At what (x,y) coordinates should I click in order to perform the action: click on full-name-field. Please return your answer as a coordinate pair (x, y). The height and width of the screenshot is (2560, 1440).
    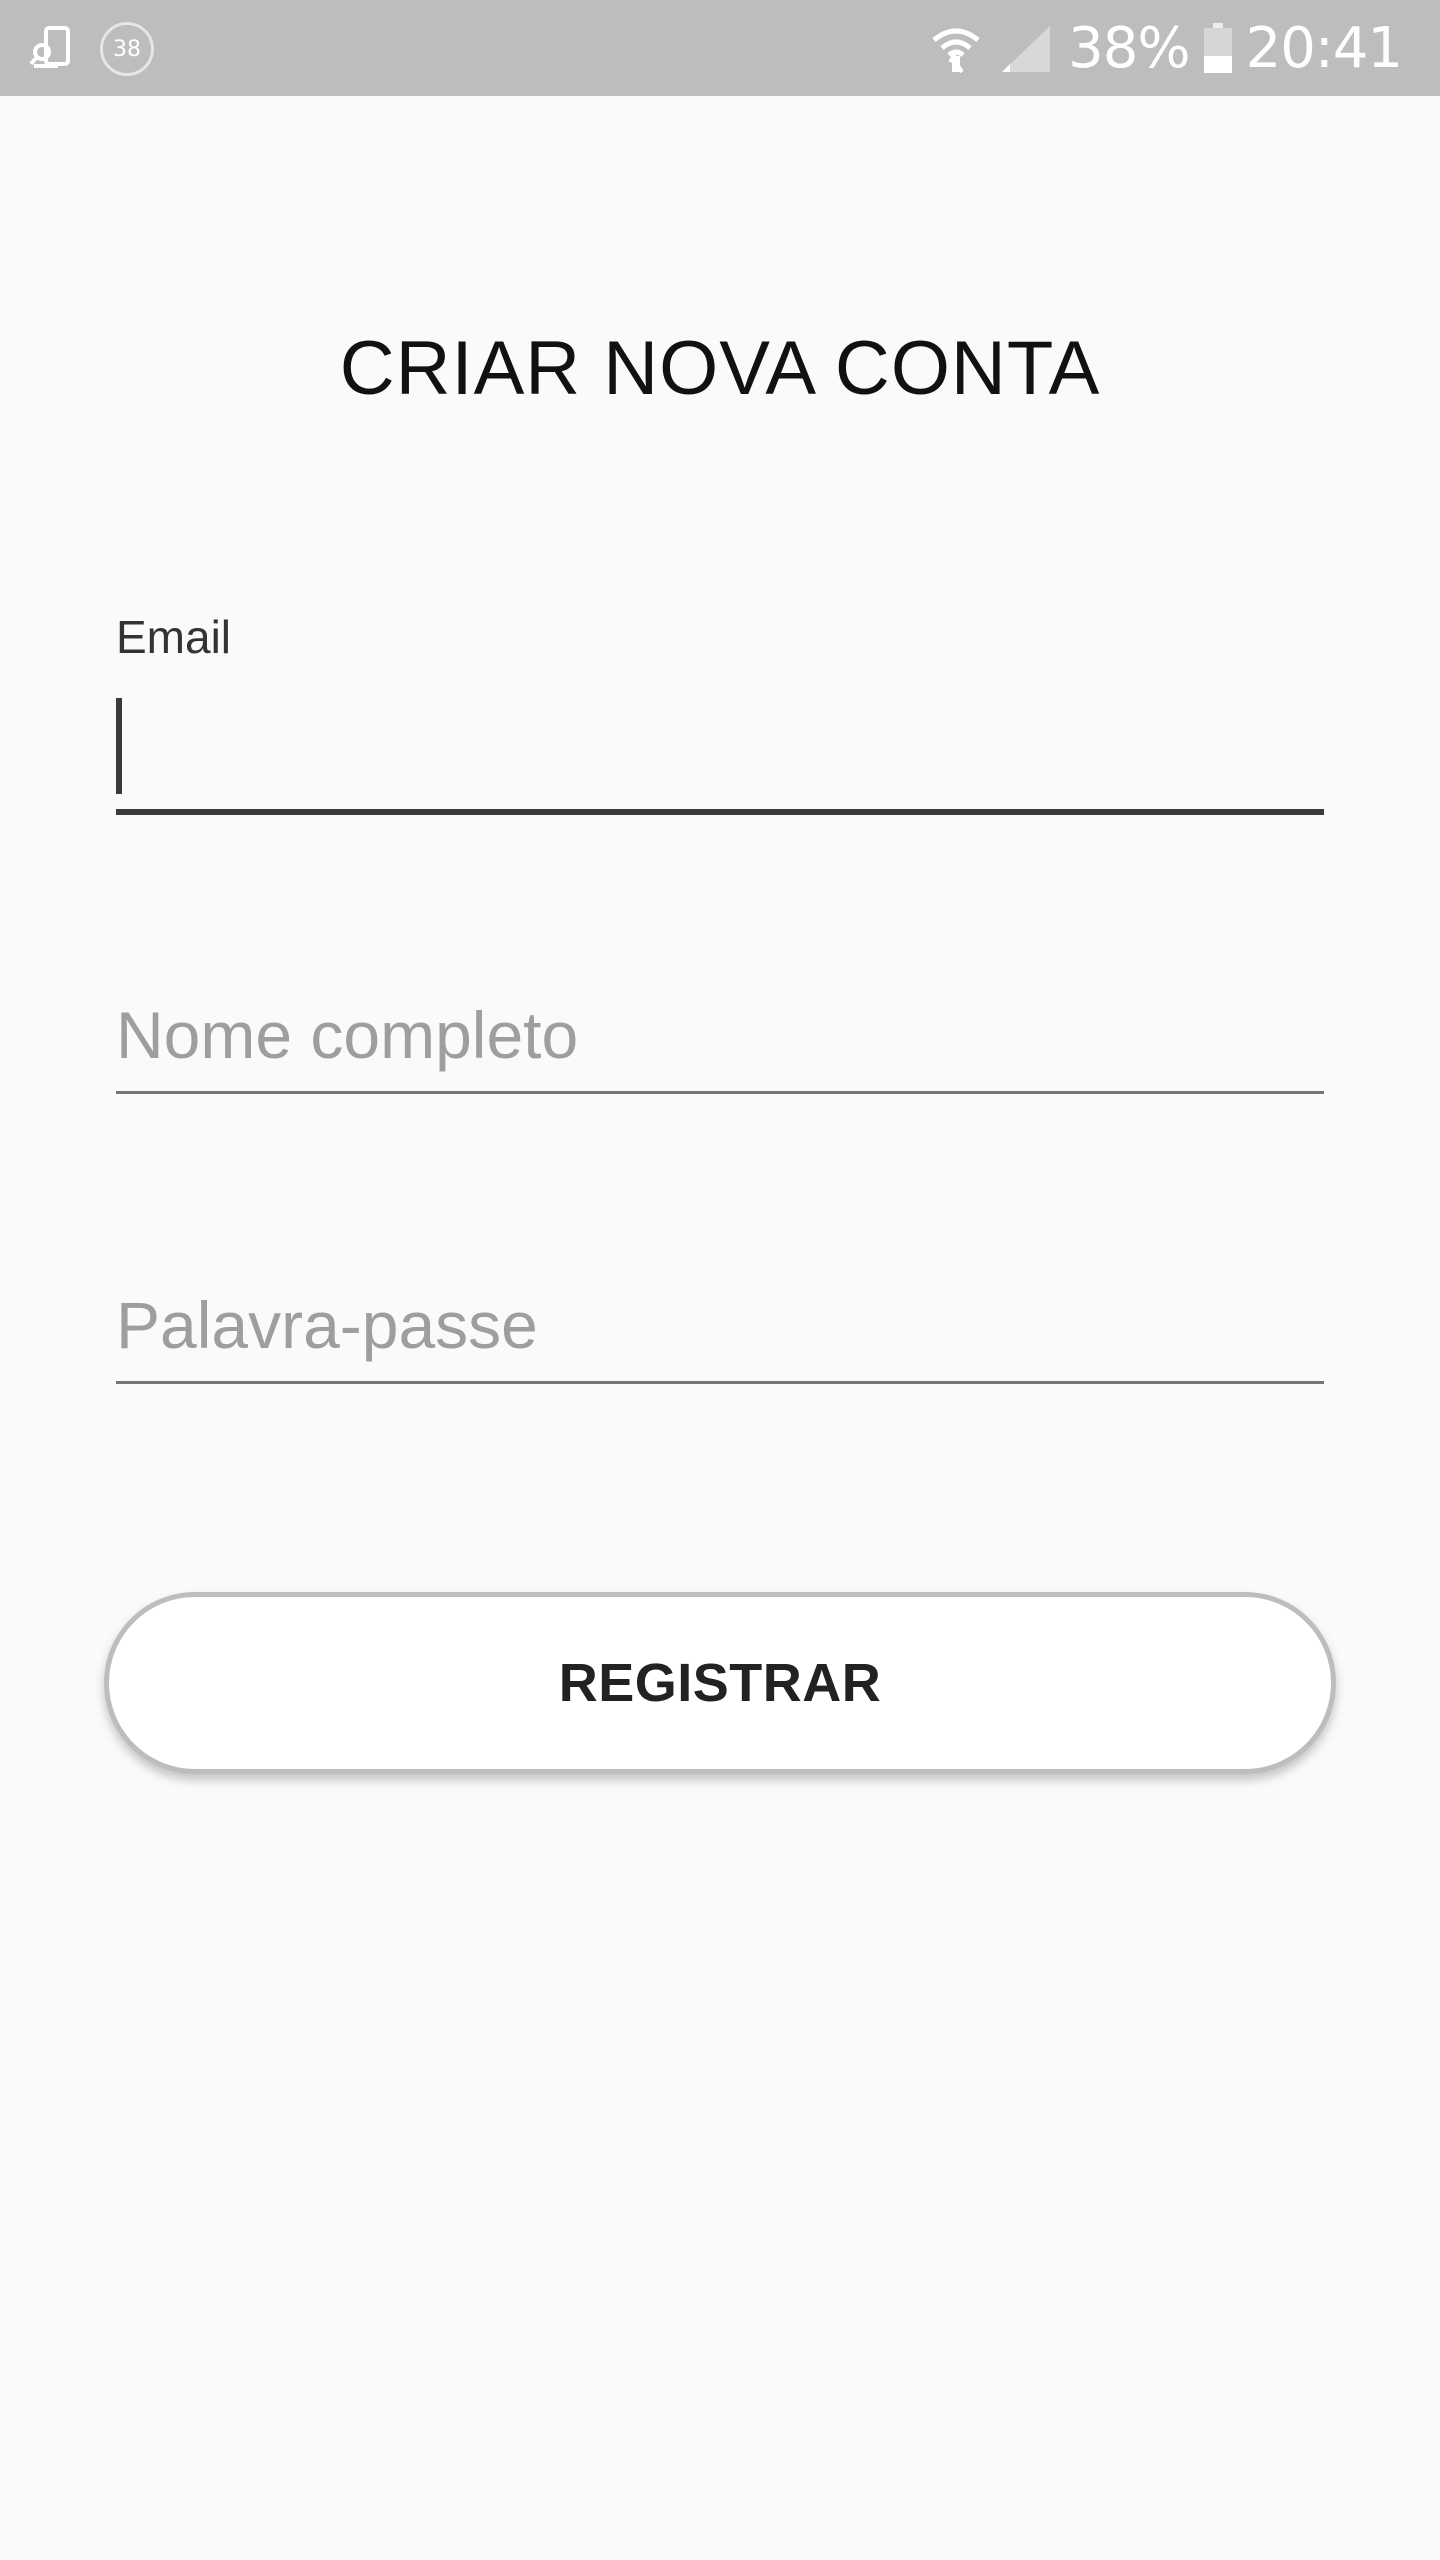
    Looking at the image, I should click on (720, 1040).